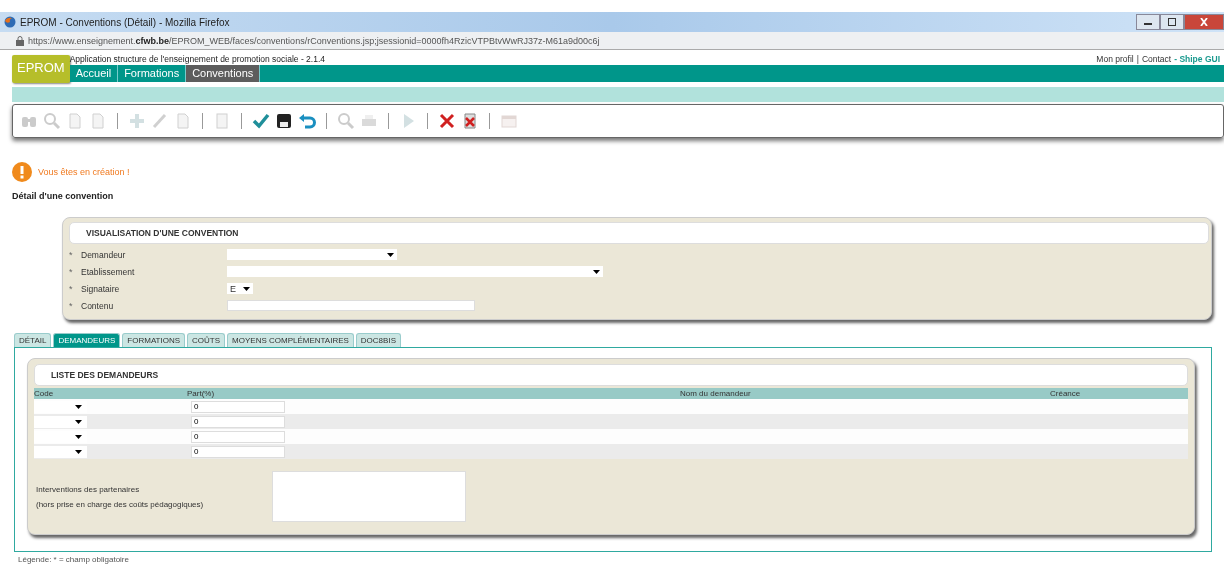  I want to click on tab: DÉTAIL, so click(33, 340).